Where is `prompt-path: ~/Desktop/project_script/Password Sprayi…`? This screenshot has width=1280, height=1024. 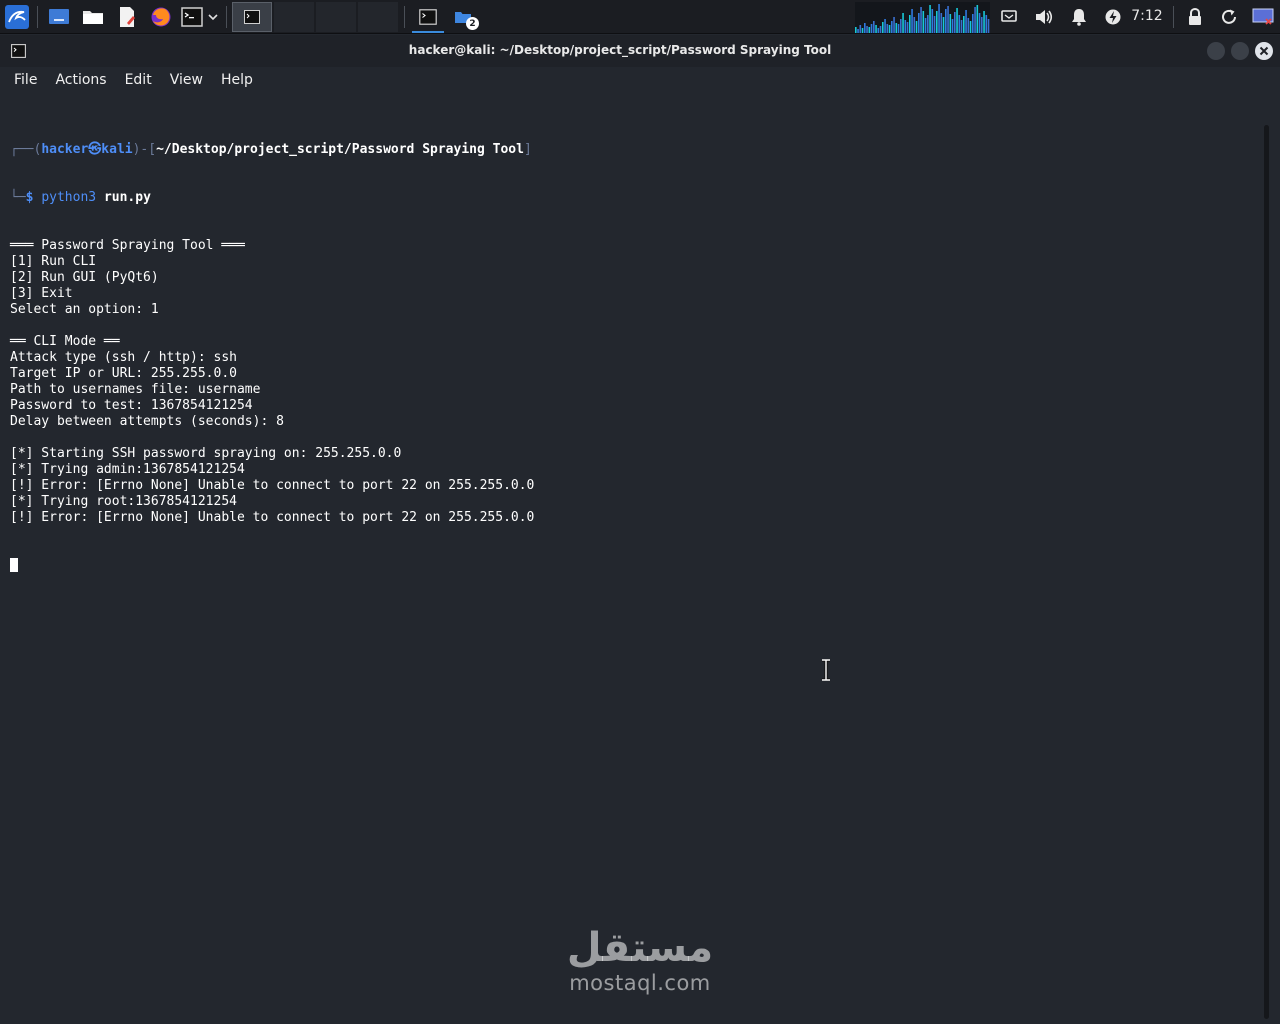
prompt-path: ~/Desktop/project_script/Password Sprayi… is located at coordinates (340, 149).